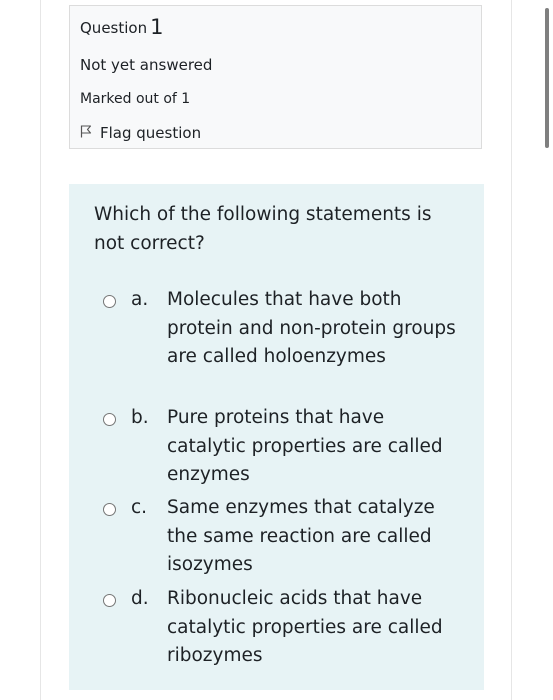 The width and height of the screenshot is (553, 700). I want to click on page-border-right, so click(511, 350).